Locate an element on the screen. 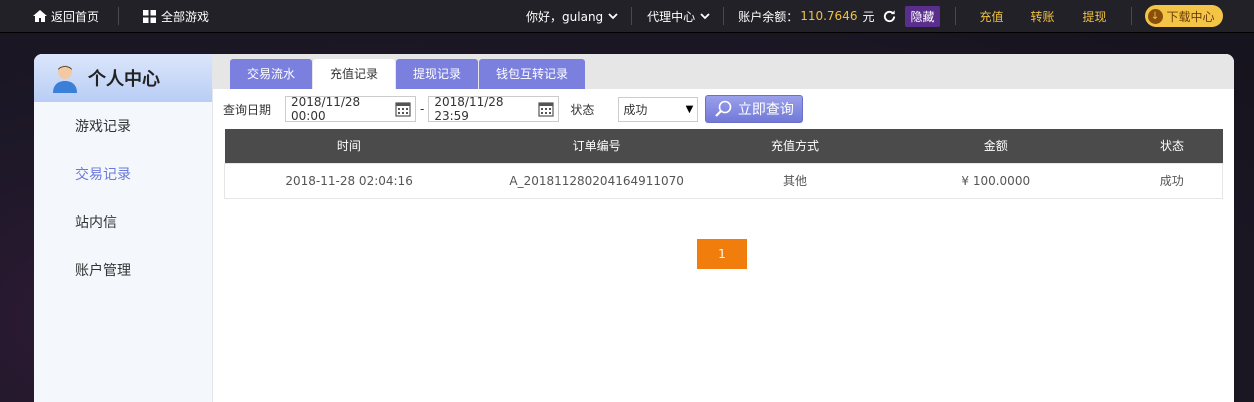 The height and width of the screenshot is (402, 1254). transfer-link: 转账 is located at coordinates (1043, 16).